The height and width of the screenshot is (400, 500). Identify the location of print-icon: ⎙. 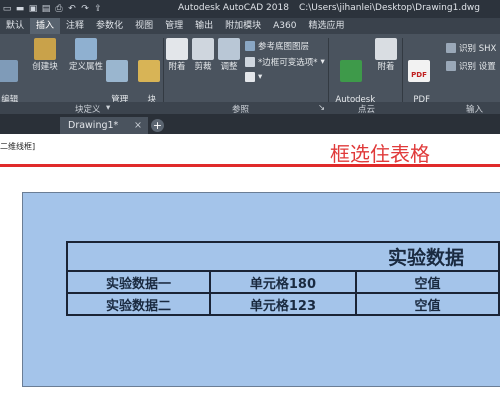
(59, 9).